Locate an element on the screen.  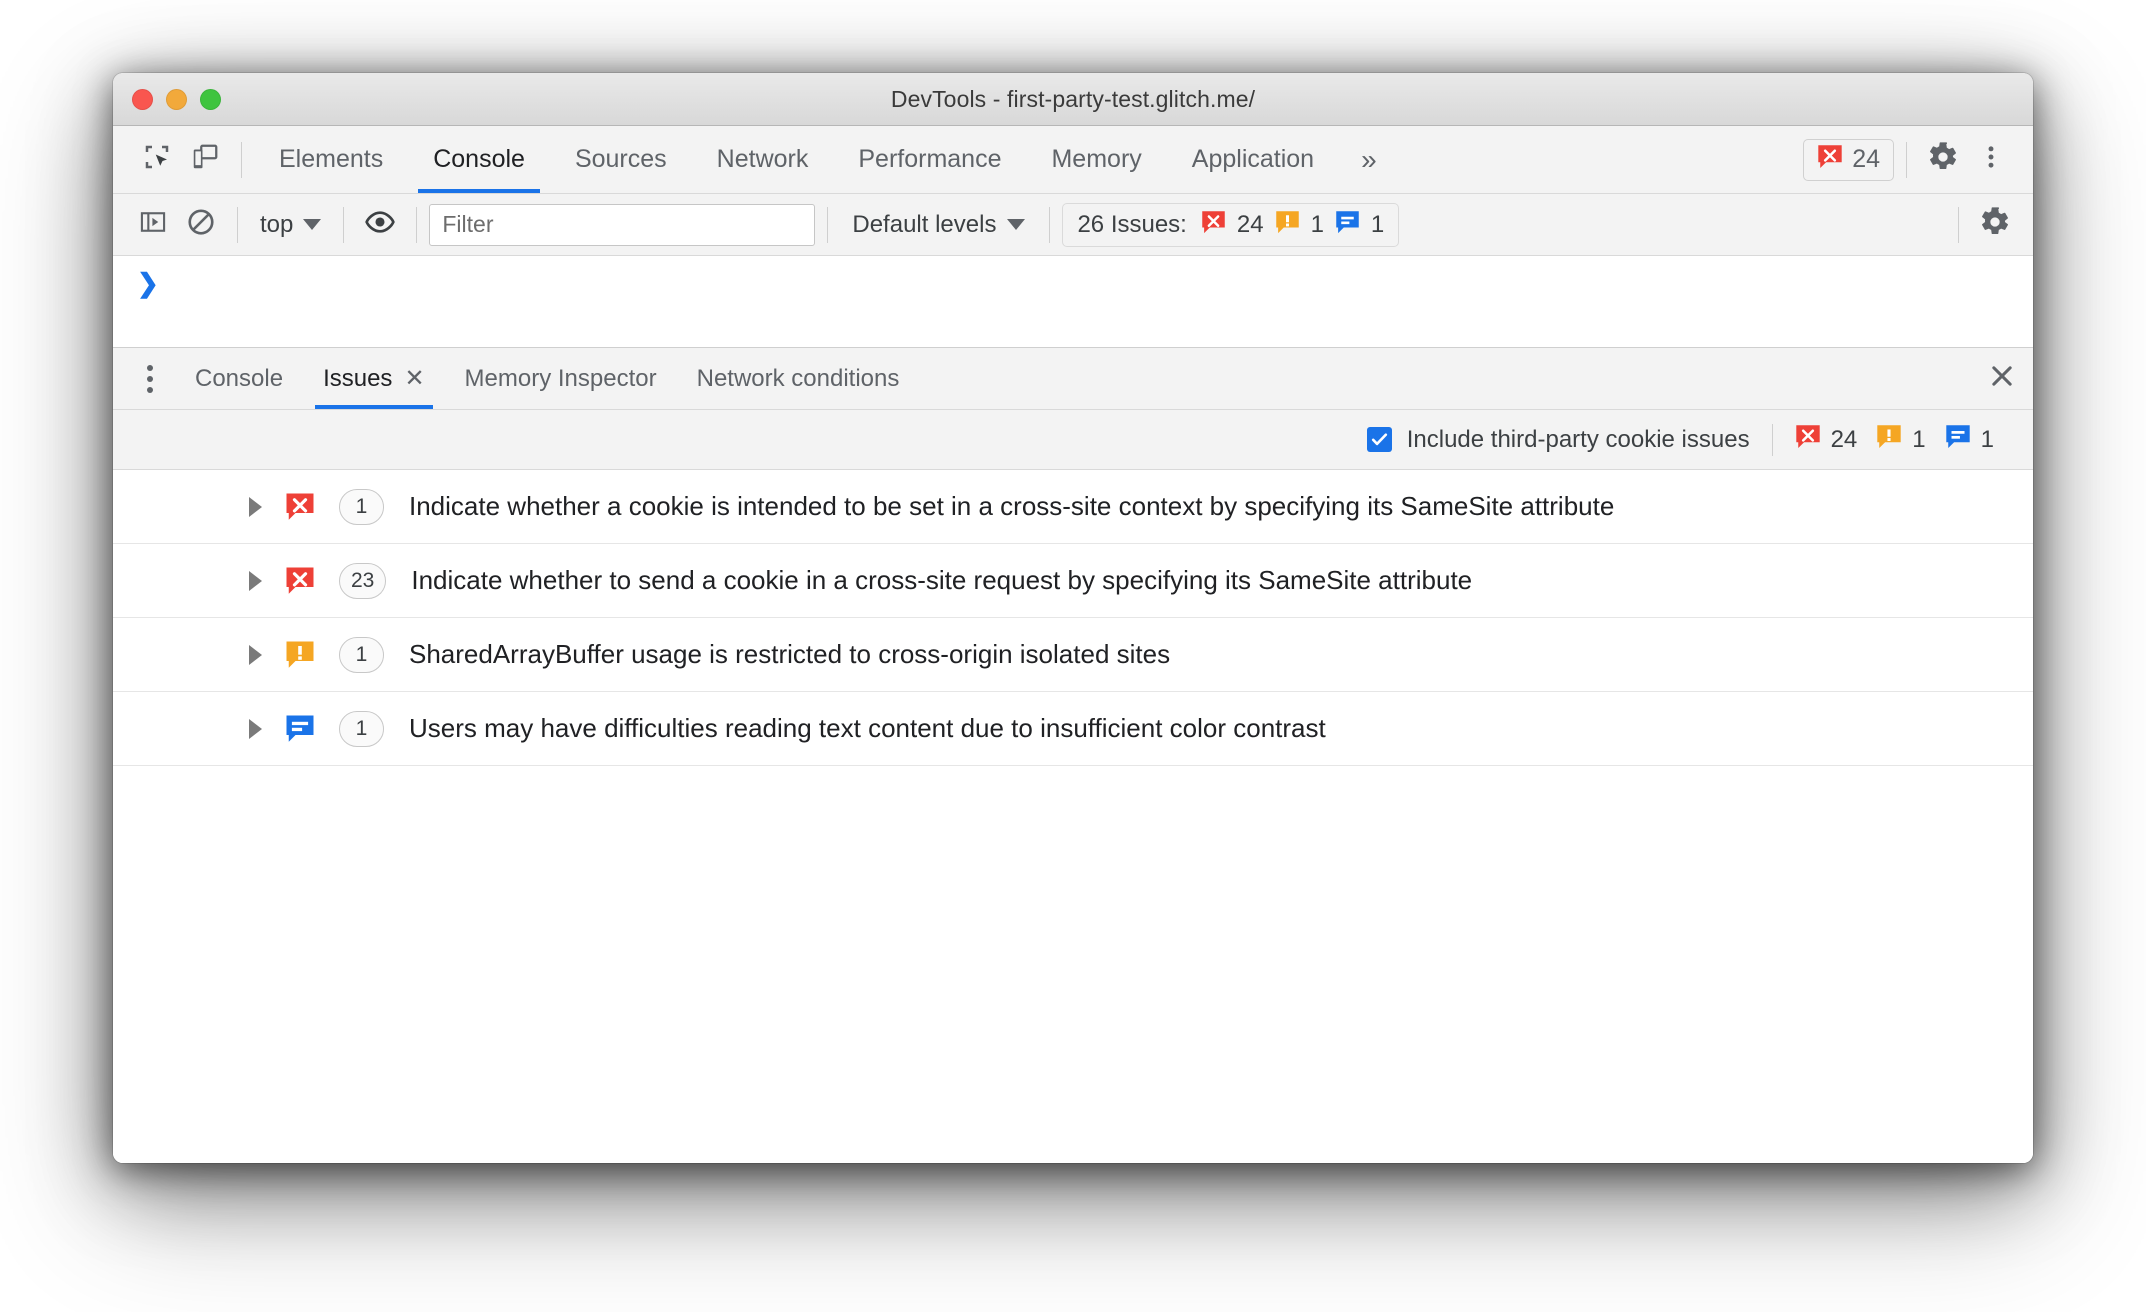
maximize-window-button is located at coordinates (210, 99).